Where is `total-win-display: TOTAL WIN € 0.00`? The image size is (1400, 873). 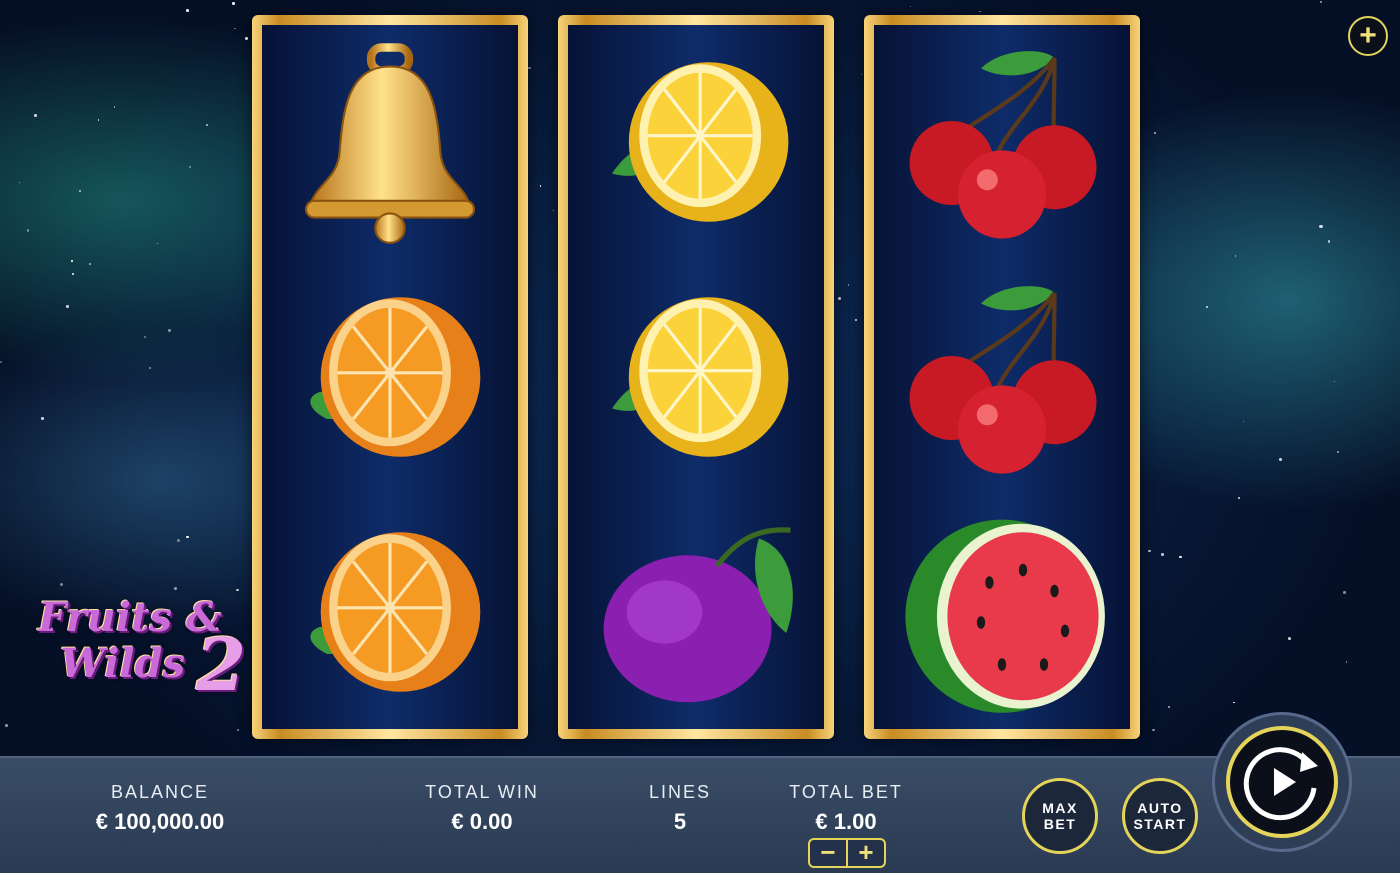
total-win-display: TOTAL WIN € 0.00 is located at coordinates (482, 808).